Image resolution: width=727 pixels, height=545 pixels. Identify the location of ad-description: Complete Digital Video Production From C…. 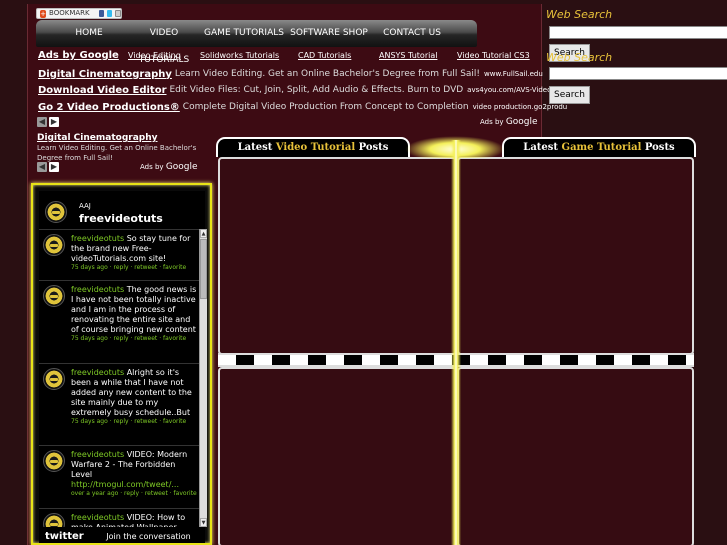
(325, 107).